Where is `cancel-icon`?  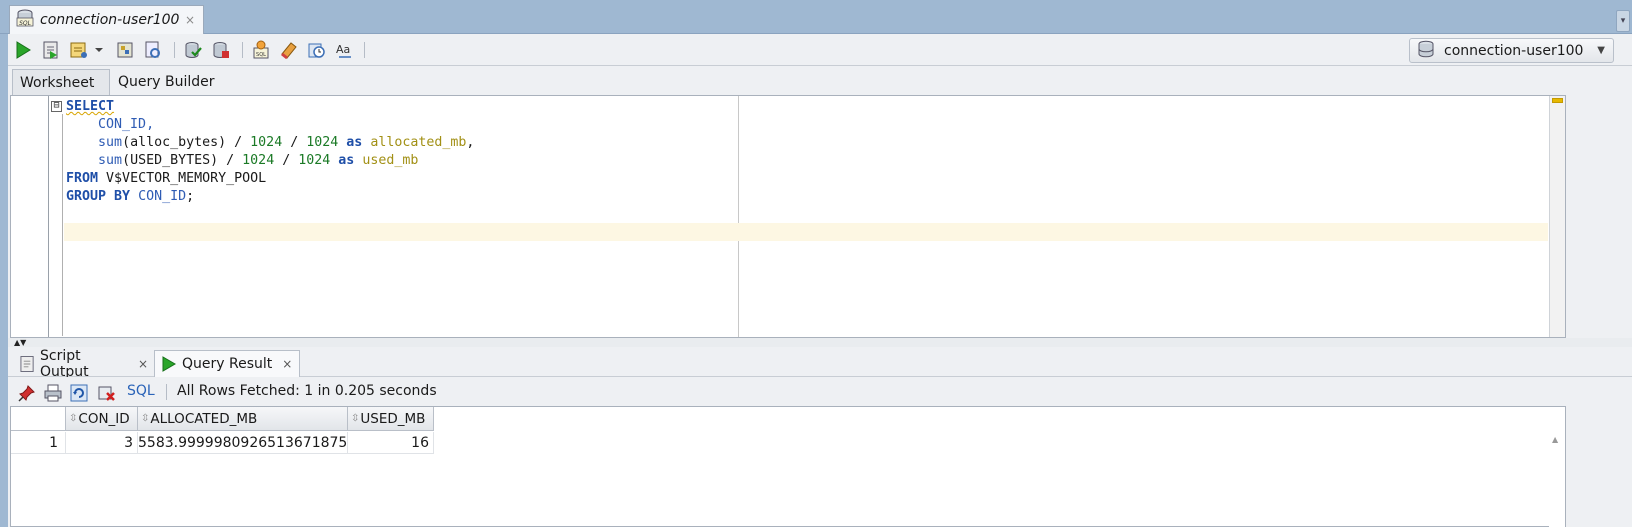
cancel-icon is located at coordinates (106, 393).